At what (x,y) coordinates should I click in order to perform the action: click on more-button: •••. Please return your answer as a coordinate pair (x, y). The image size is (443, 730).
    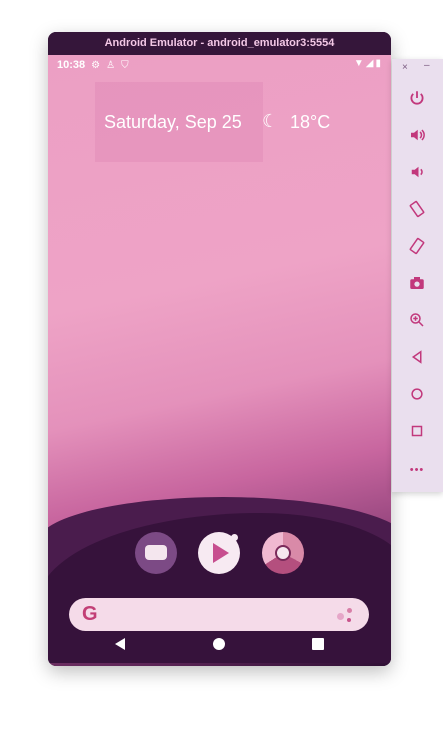
    Looking at the image, I should click on (417, 470).